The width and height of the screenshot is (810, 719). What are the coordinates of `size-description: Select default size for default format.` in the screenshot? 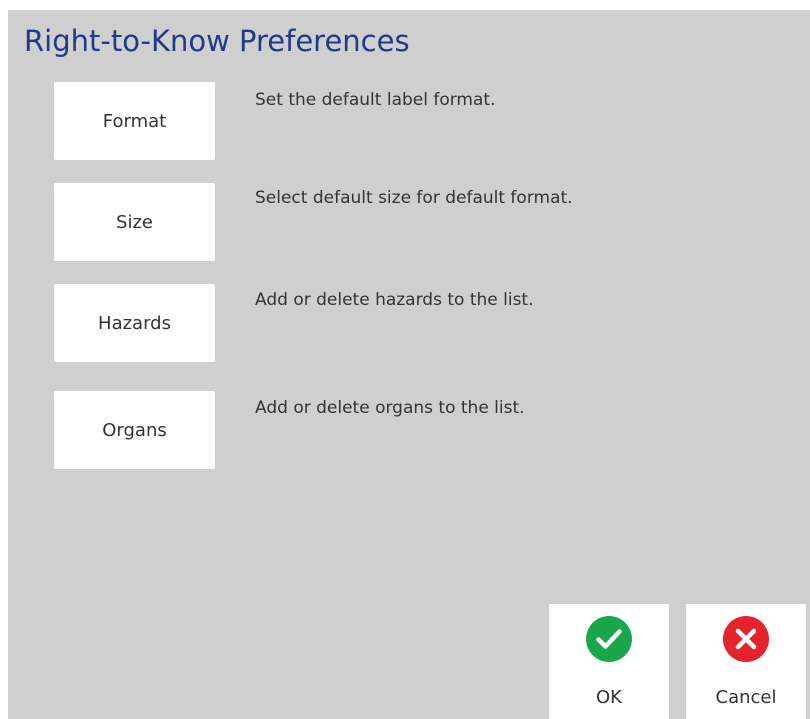 It's located at (414, 198).